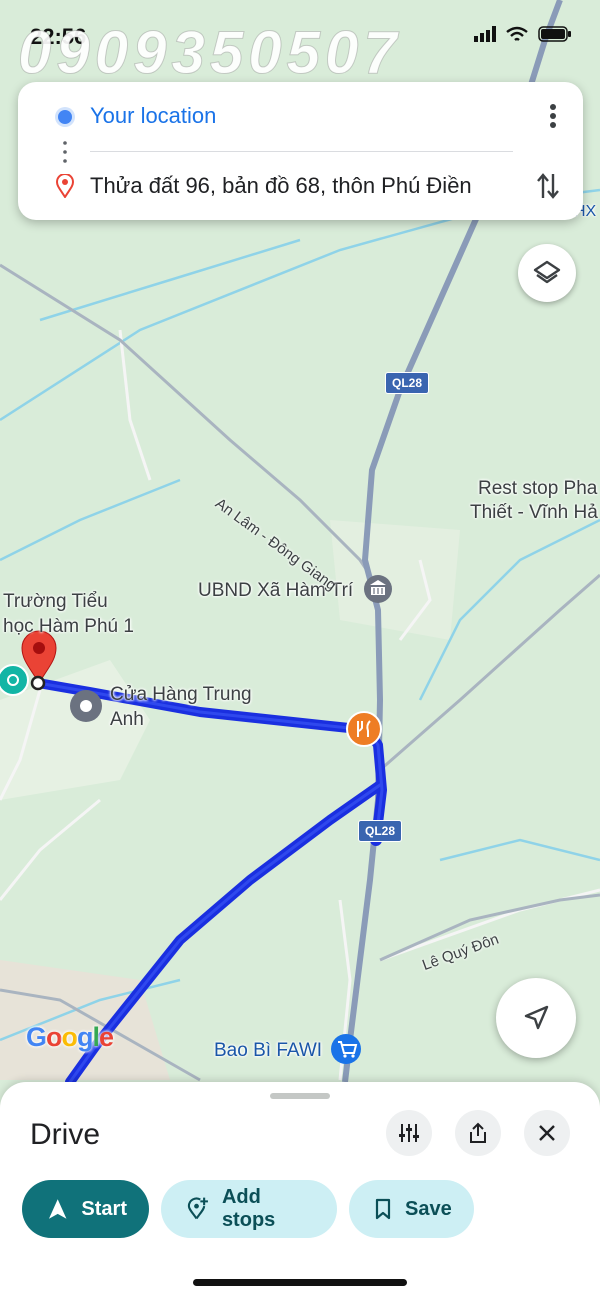  Describe the element at coordinates (197, 1208) in the screenshot. I see `add-location-icon` at that location.